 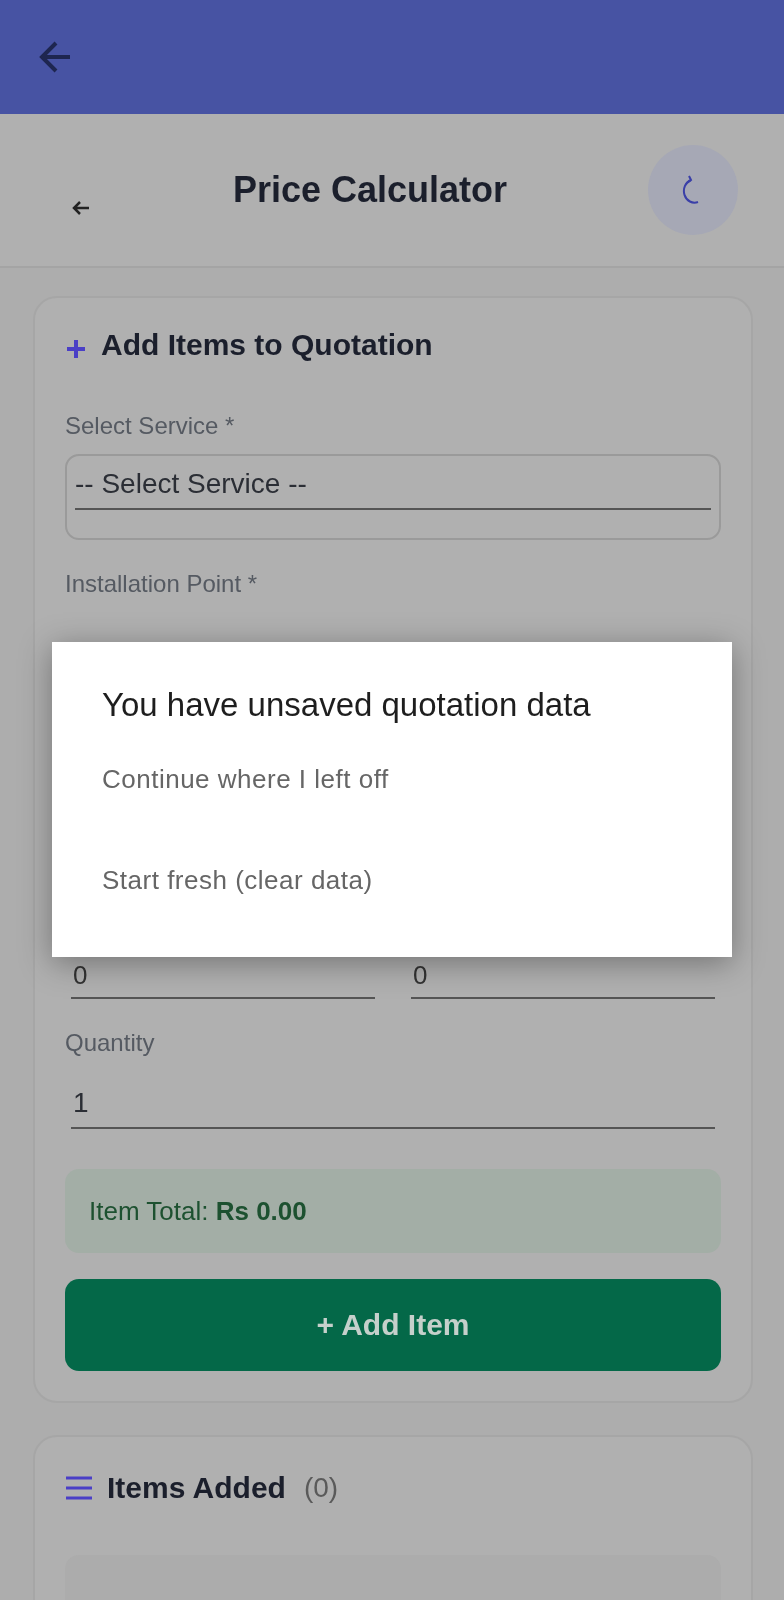 What do you see at coordinates (347, 705) in the screenshot?
I see `dialog-title: You have unsaved quotation data` at bounding box center [347, 705].